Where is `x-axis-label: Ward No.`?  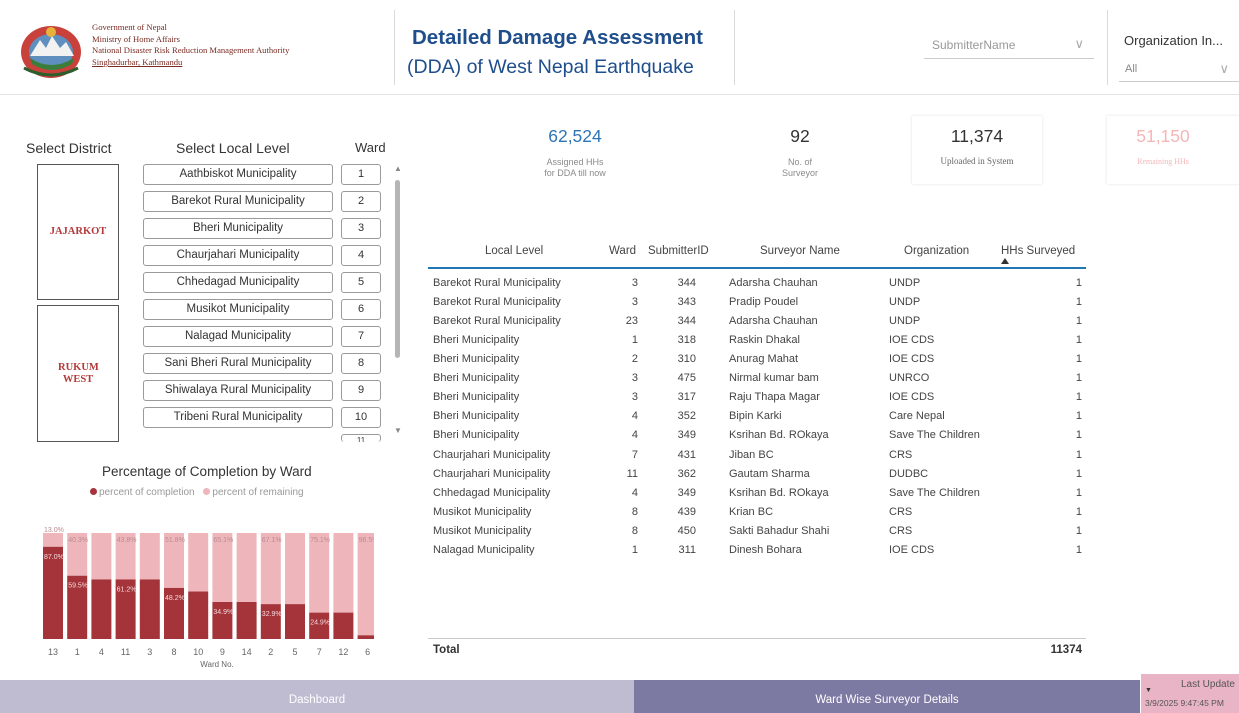
x-axis-label: Ward No. is located at coordinates (217, 664).